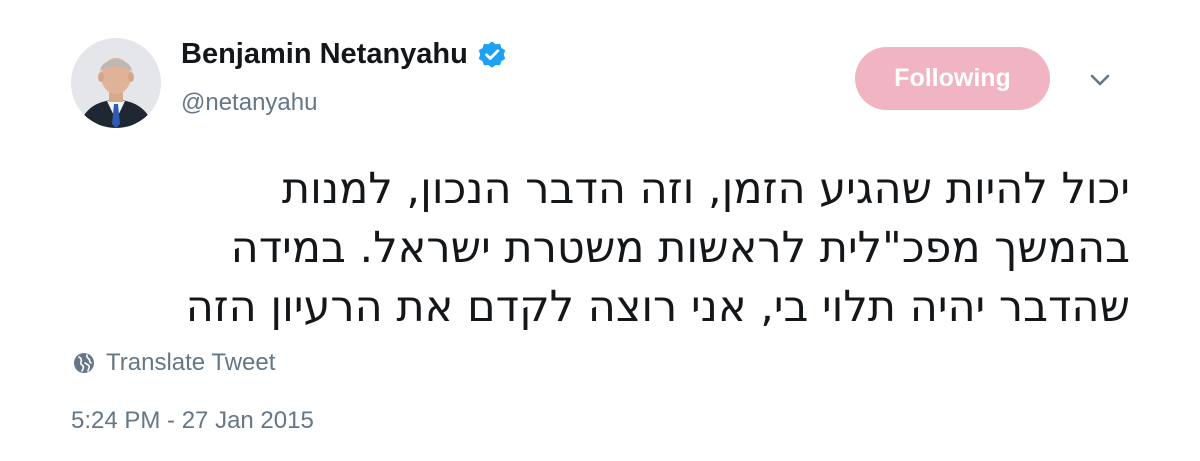 This screenshot has width=1200, height=461. I want to click on globe-icon, so click(84, 363).